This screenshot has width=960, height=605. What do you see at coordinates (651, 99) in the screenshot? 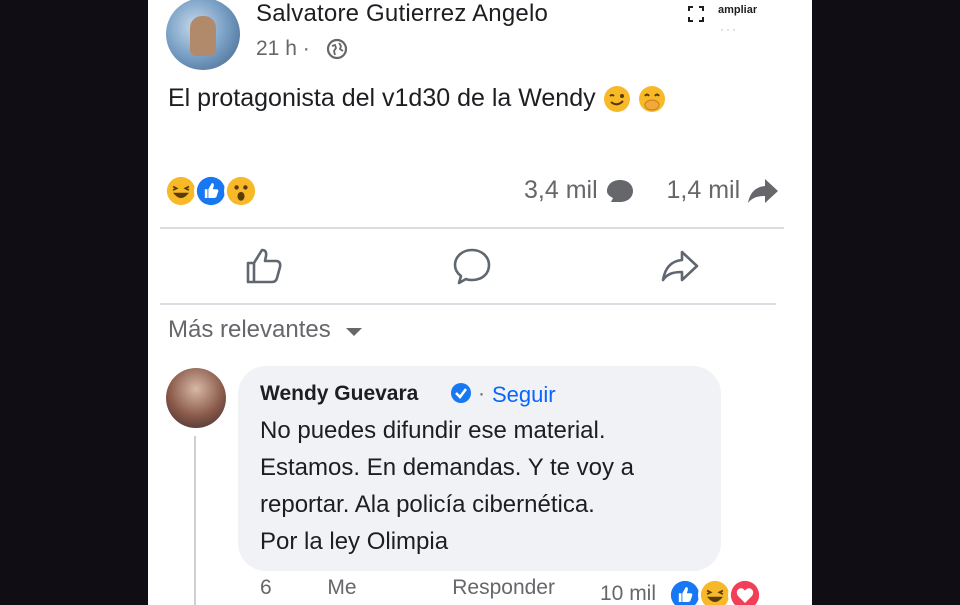
I see `face-with-hand-over-mouth-icon` at bounding box center [651, 99].